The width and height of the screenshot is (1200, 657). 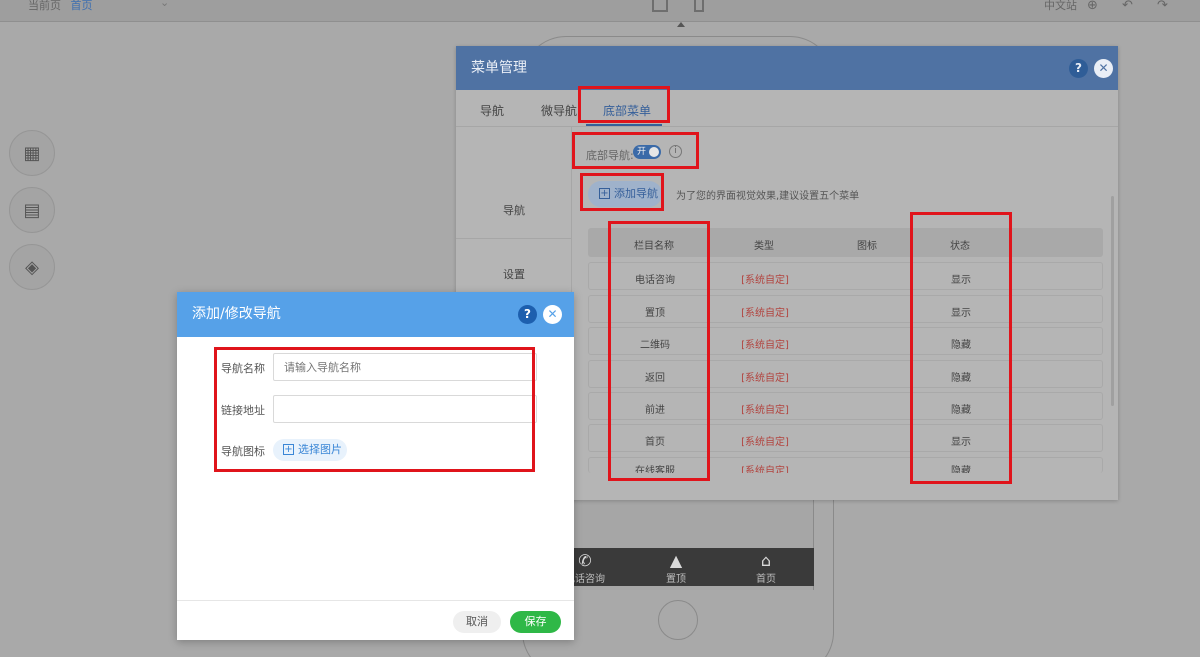 What do you see at coordinates (514, 238) in the screenshot?
I see `divider` at bounding box center [514, 238].